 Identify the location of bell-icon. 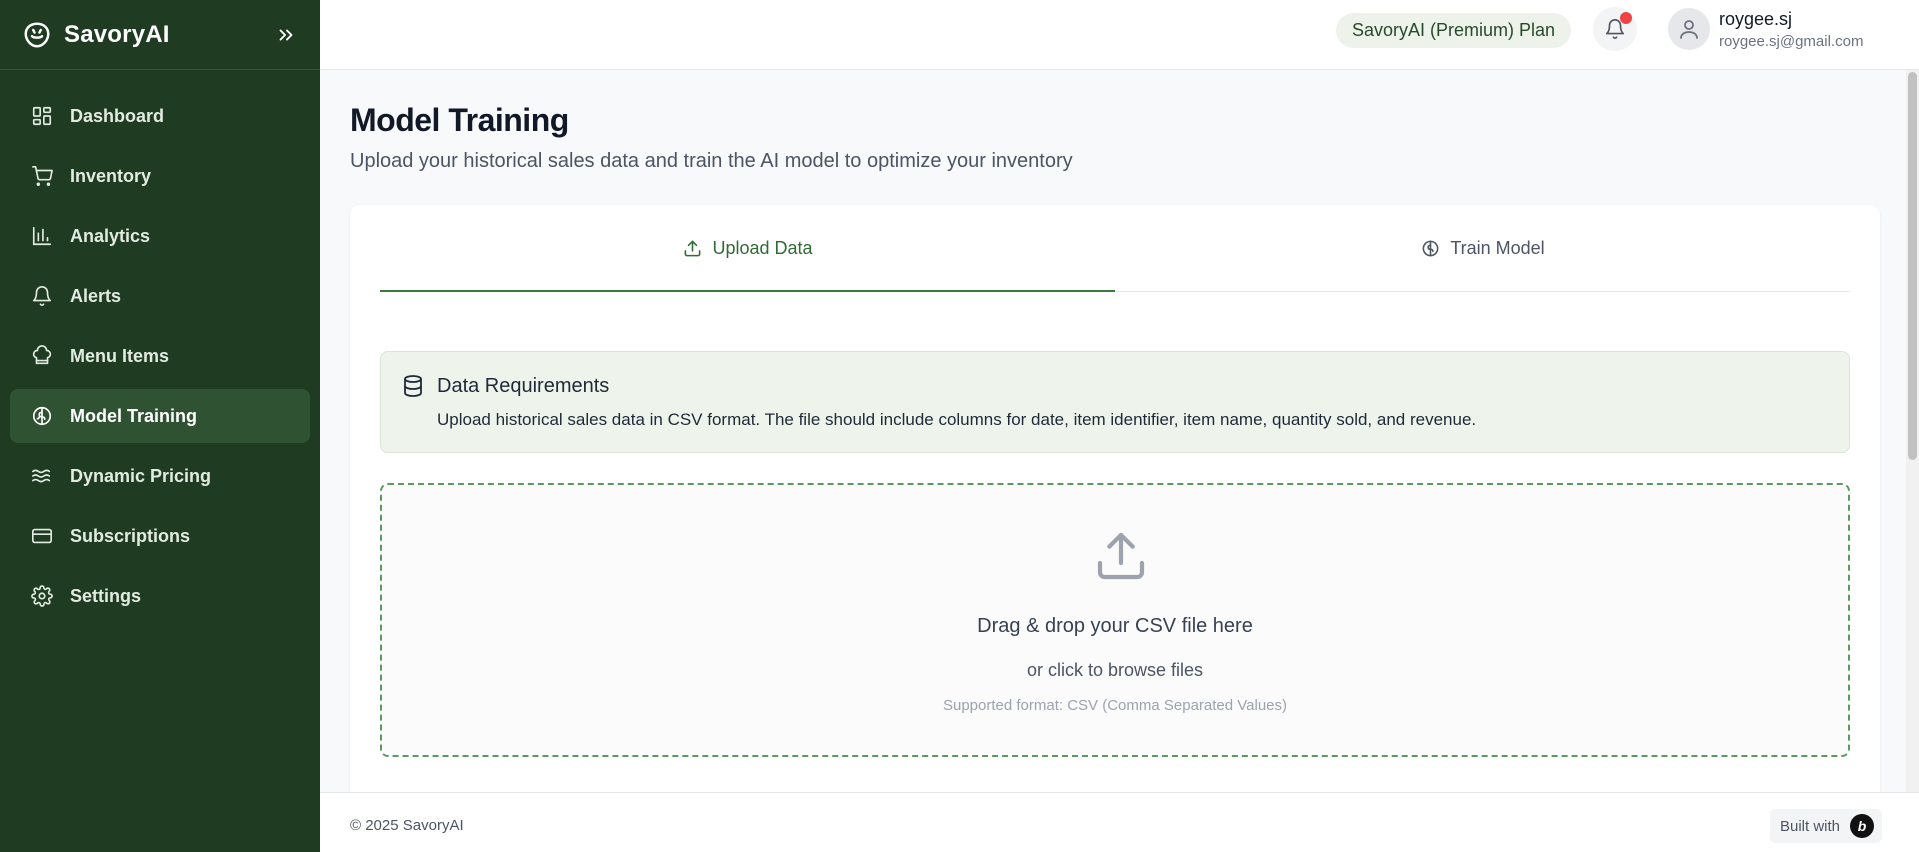
(42, 296).